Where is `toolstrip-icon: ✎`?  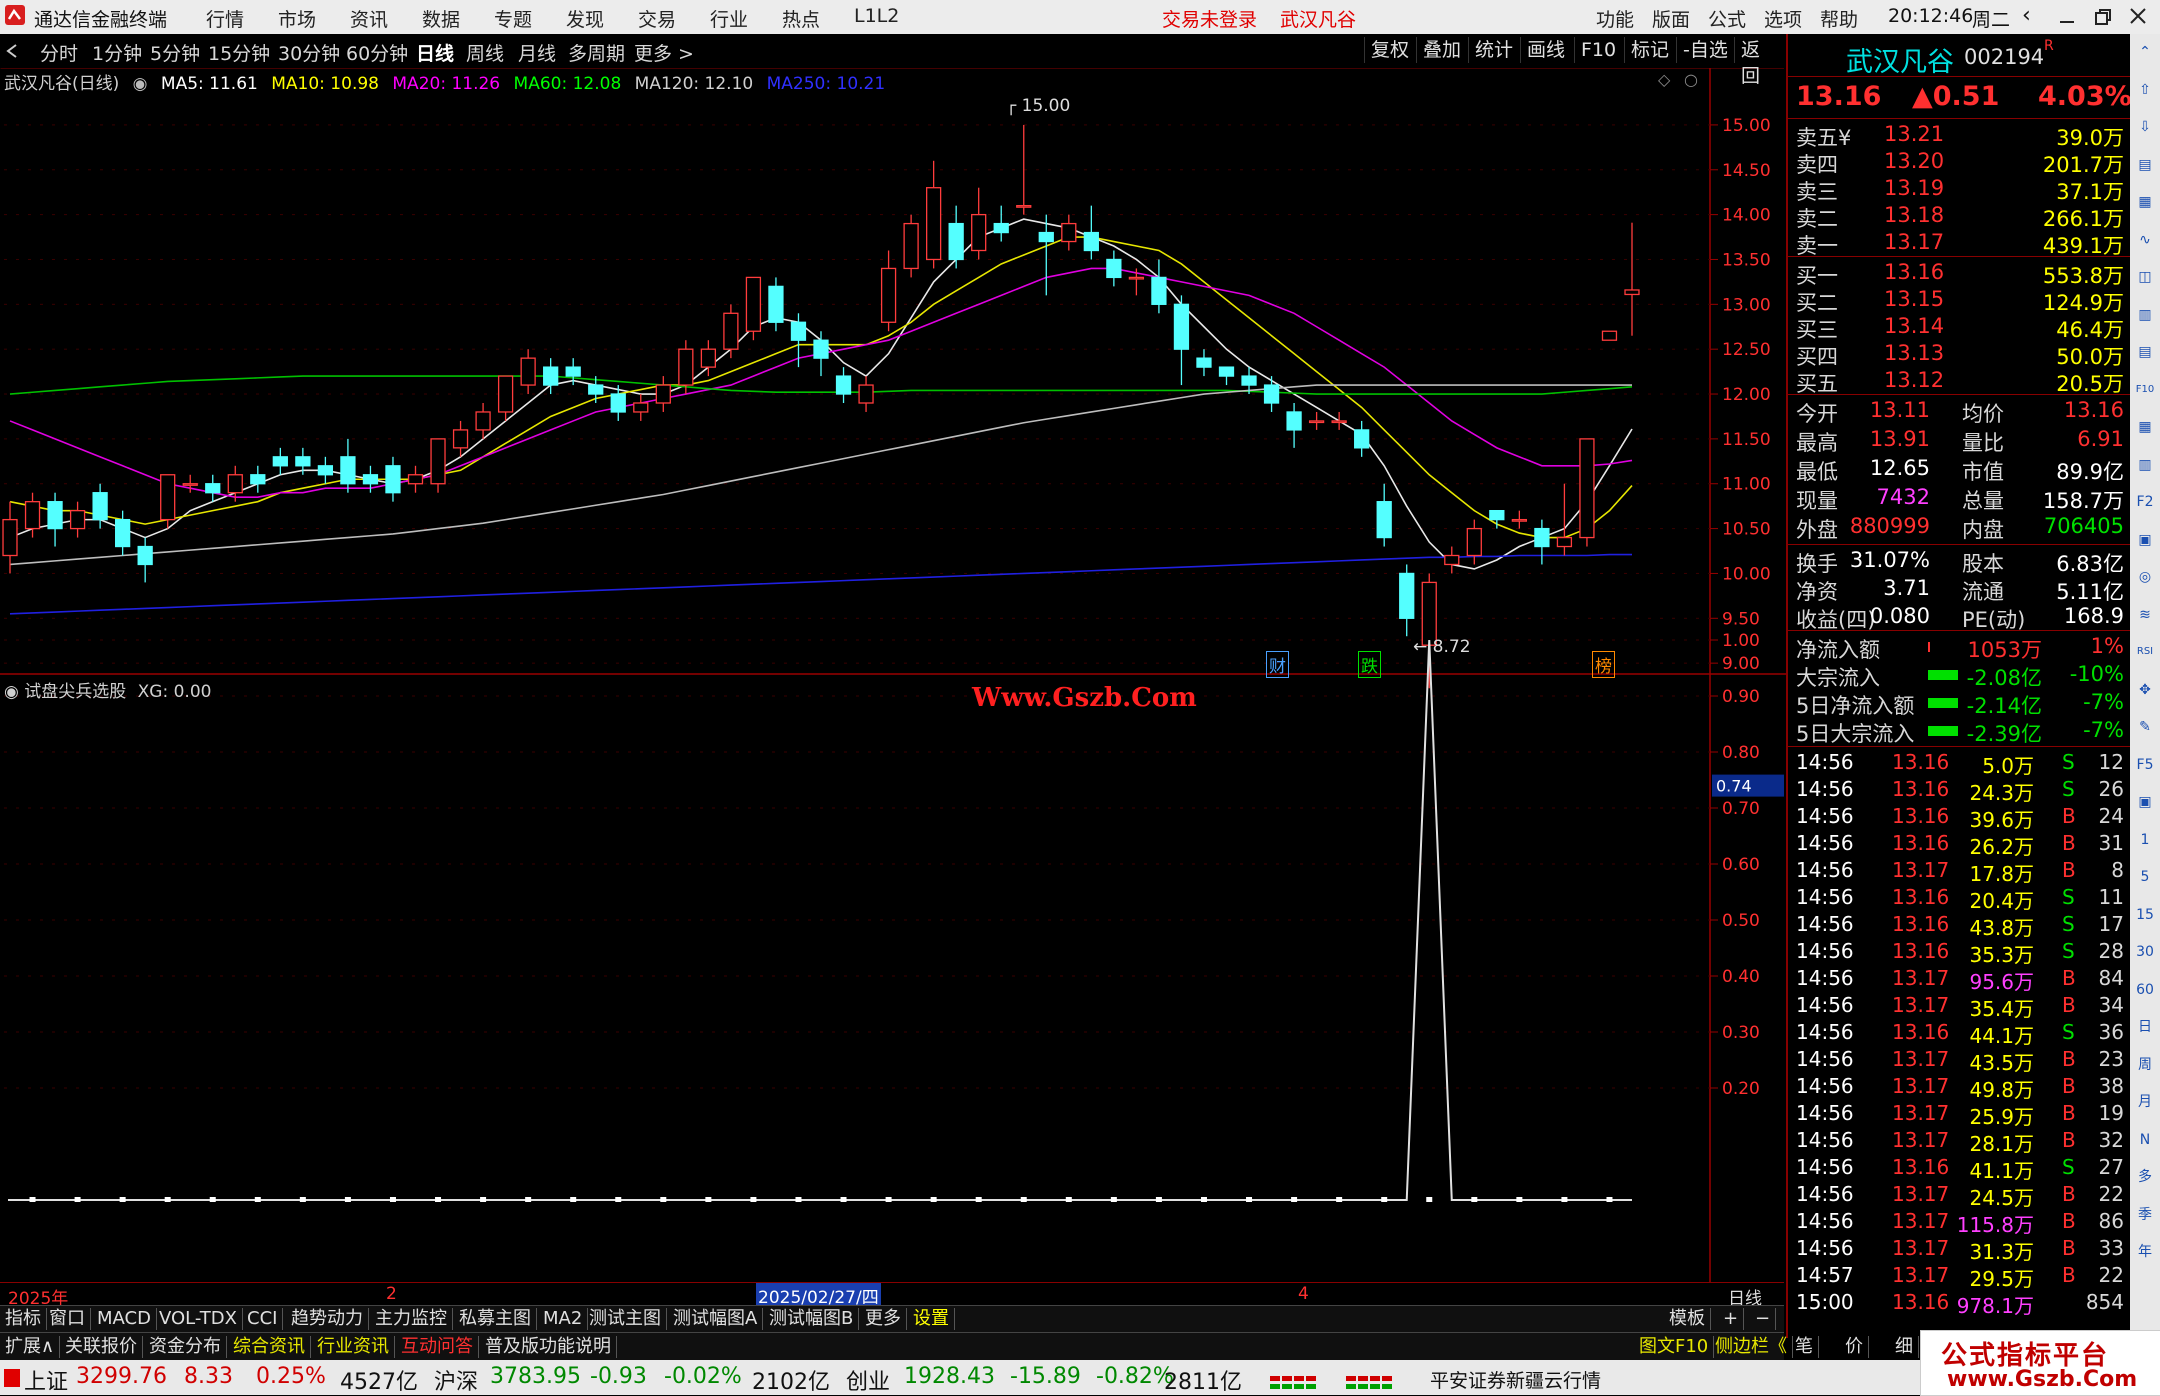 toolstrip-icon: ✎ is located at coordinates (2145, 727).